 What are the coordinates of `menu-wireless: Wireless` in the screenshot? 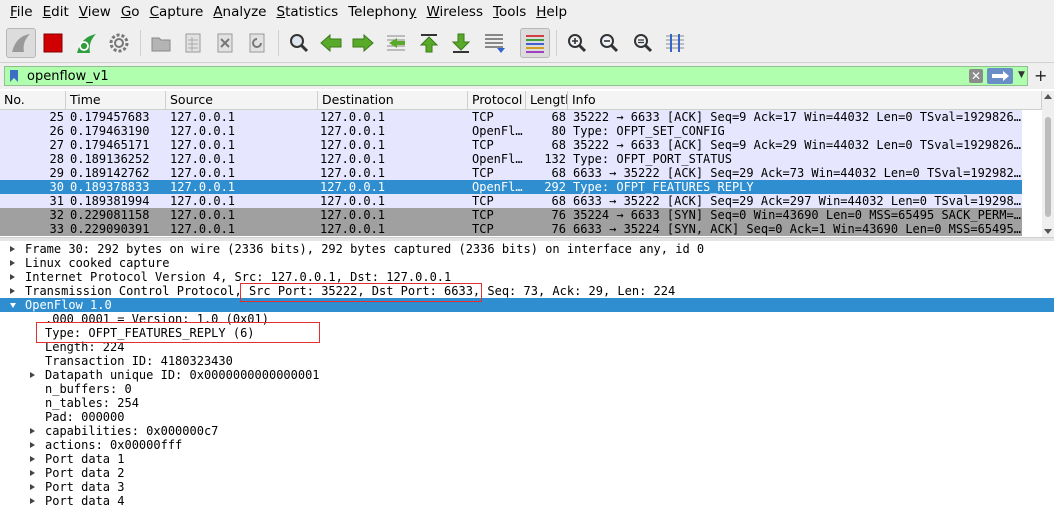 It's located at (454, 12).